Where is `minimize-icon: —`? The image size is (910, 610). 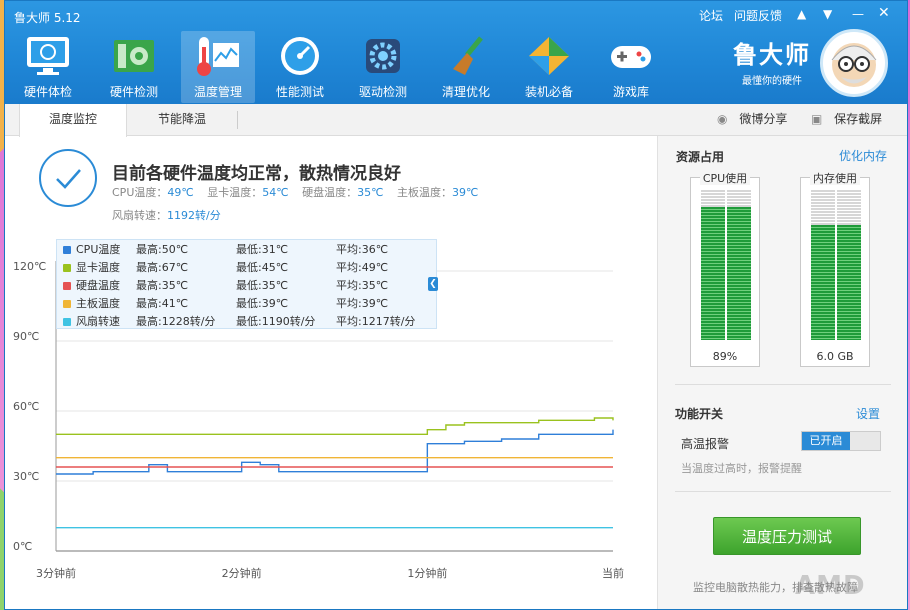 minimize-icon: — is located at coordinates (858, 14).